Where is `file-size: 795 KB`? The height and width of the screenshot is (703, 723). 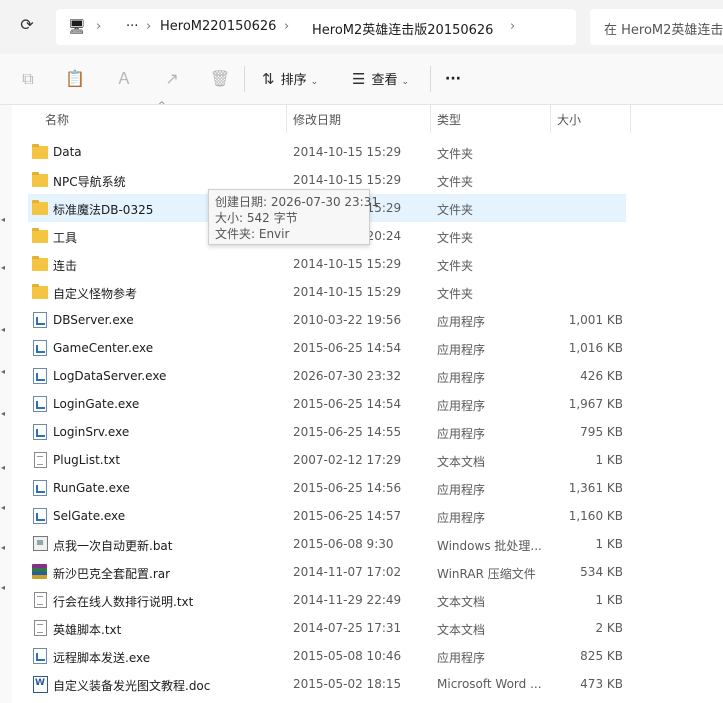
file-size: 795 KB is located at coordinates (601, 432).